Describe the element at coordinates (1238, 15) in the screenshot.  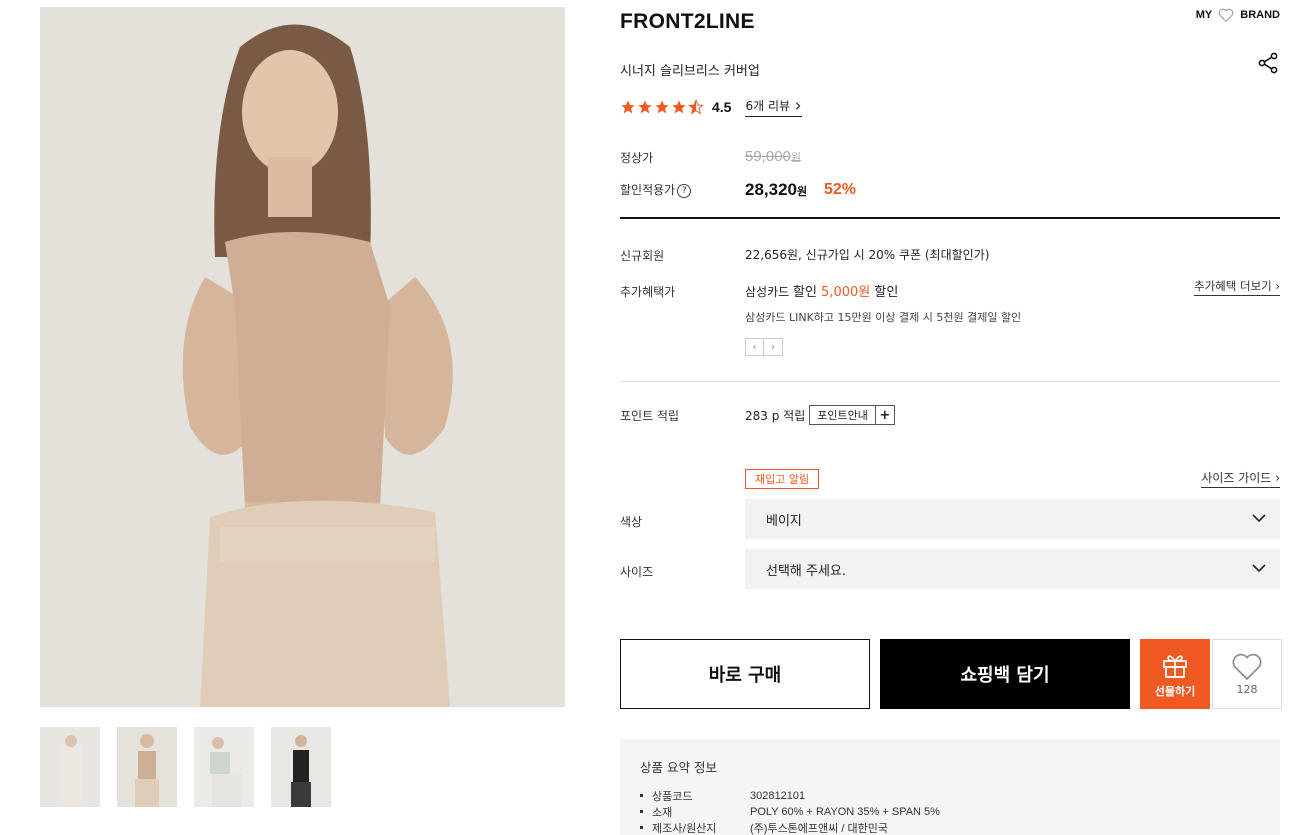
I see `top-links: MY BRAND` at that location.